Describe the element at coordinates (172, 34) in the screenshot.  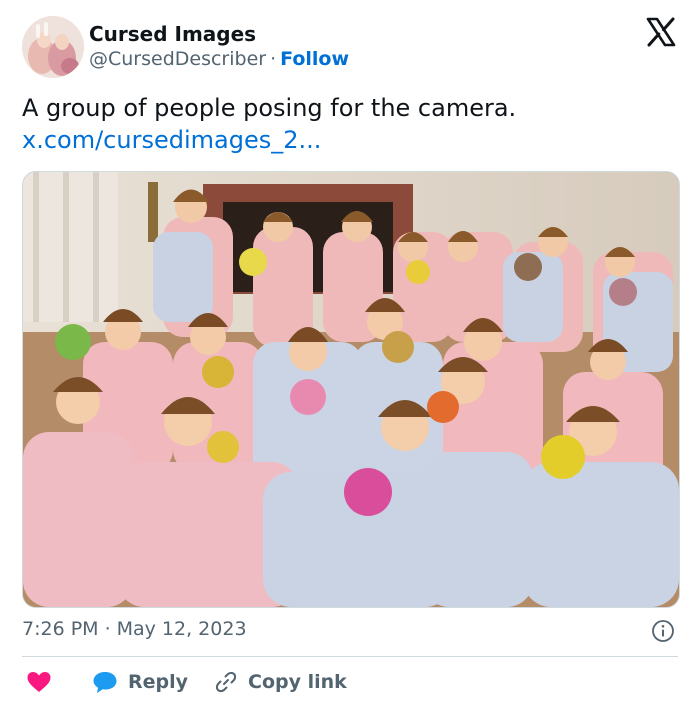
I see `author-name: Cursed Images` at that location.